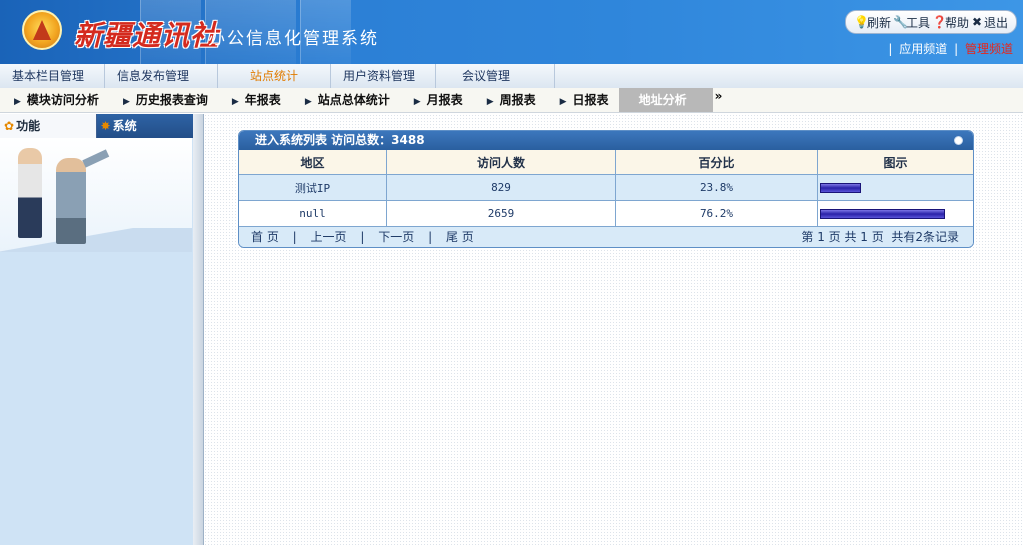  I want to click on panel-title: 进入系统列表 访问总数：3488, so click(340, 140).